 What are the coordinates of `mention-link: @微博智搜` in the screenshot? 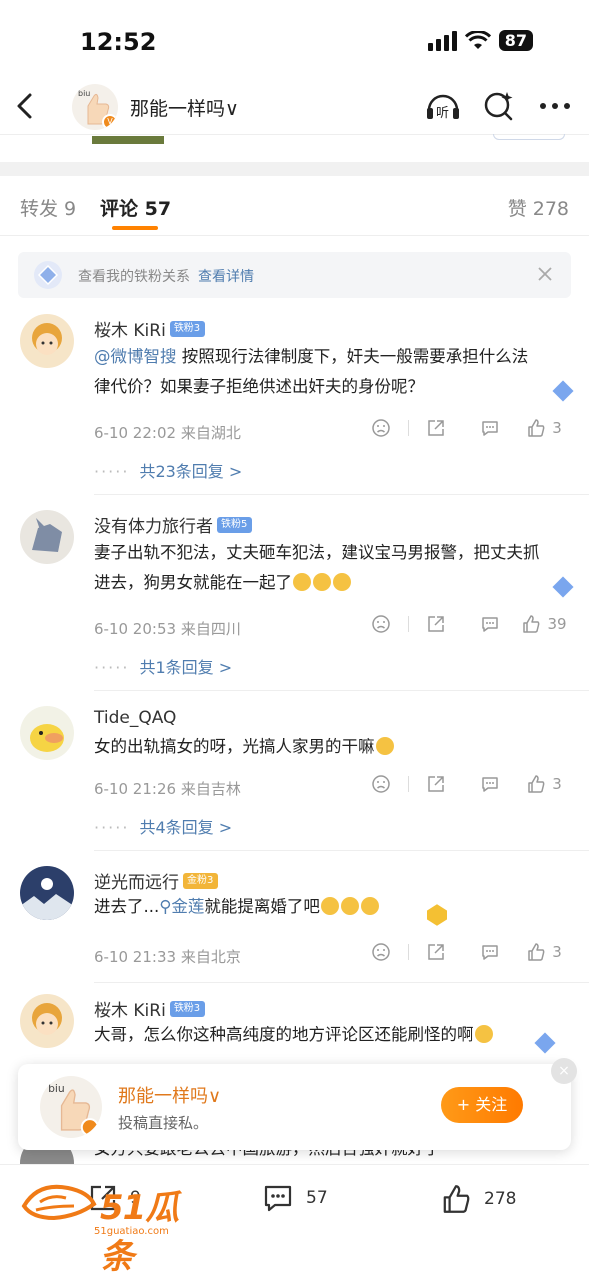 It's located at (135, 356).